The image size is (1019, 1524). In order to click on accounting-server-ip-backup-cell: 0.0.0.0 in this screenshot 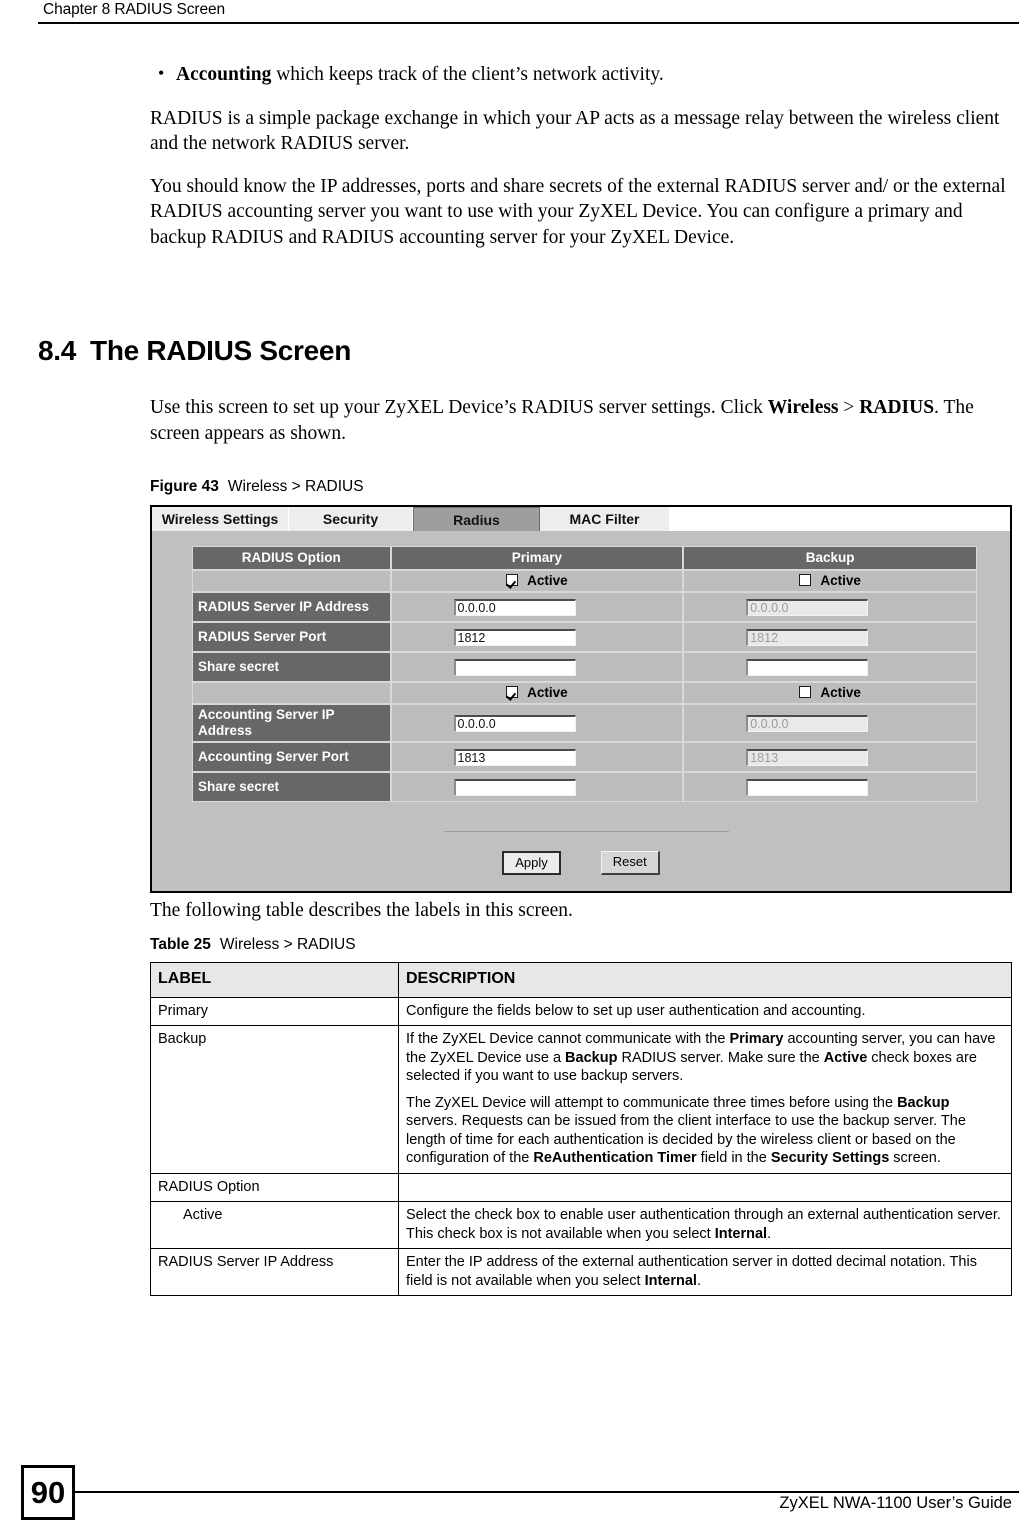, I will do `click(830, 723)`.